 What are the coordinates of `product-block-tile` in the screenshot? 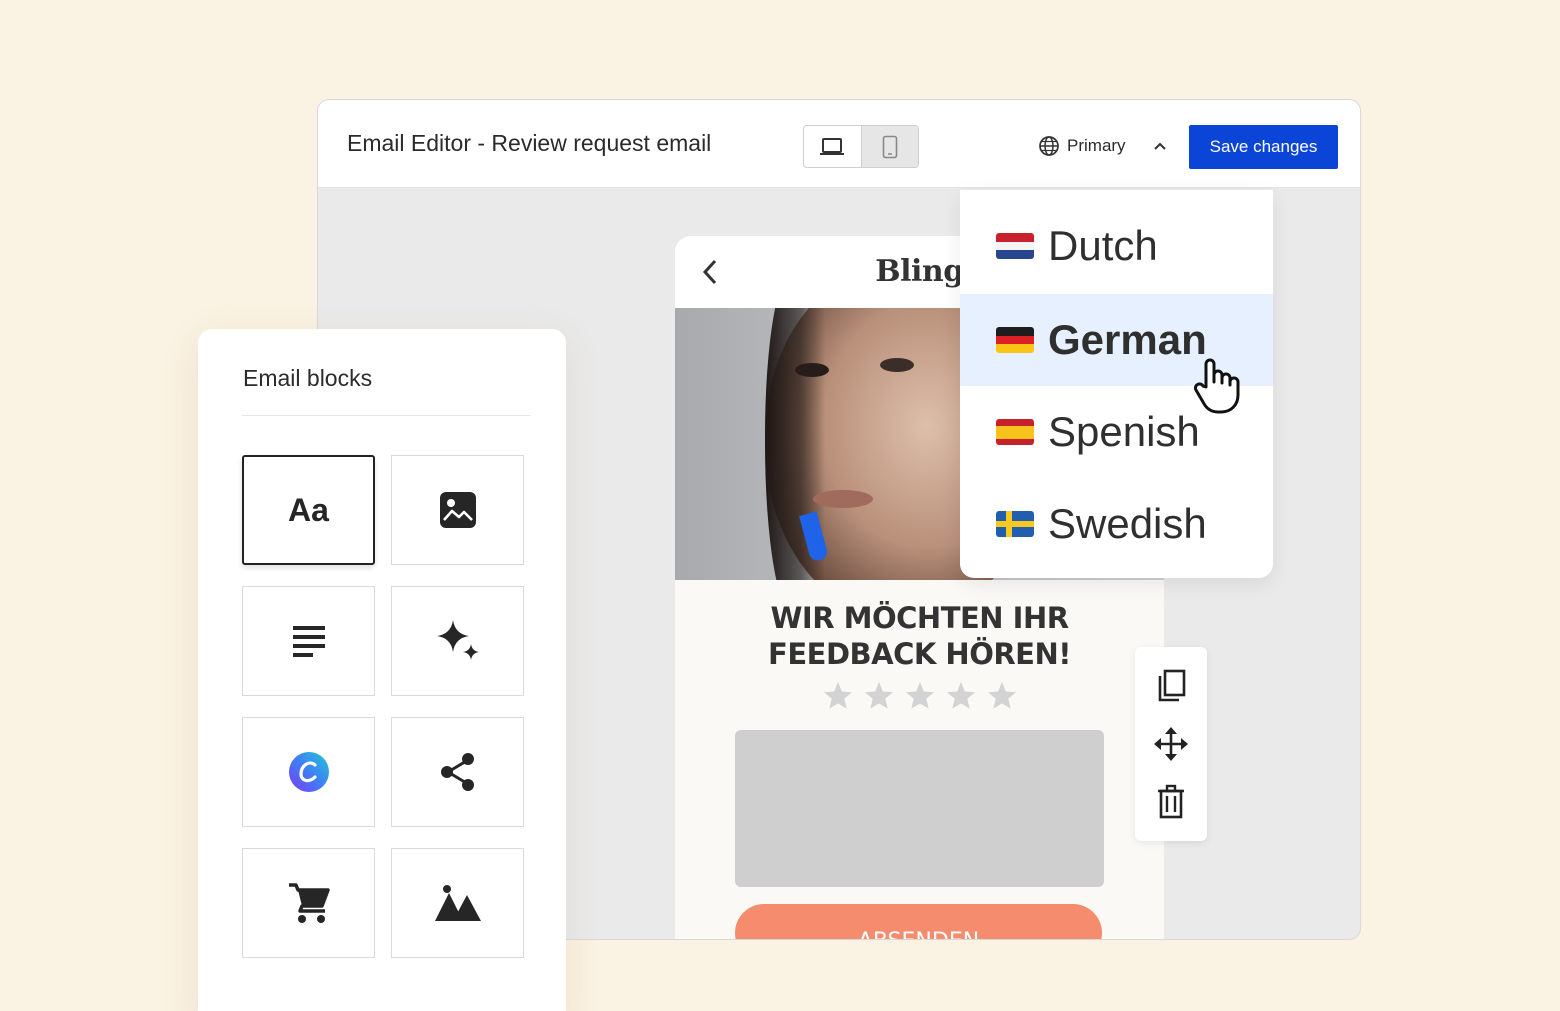 It's located at (308, 903).